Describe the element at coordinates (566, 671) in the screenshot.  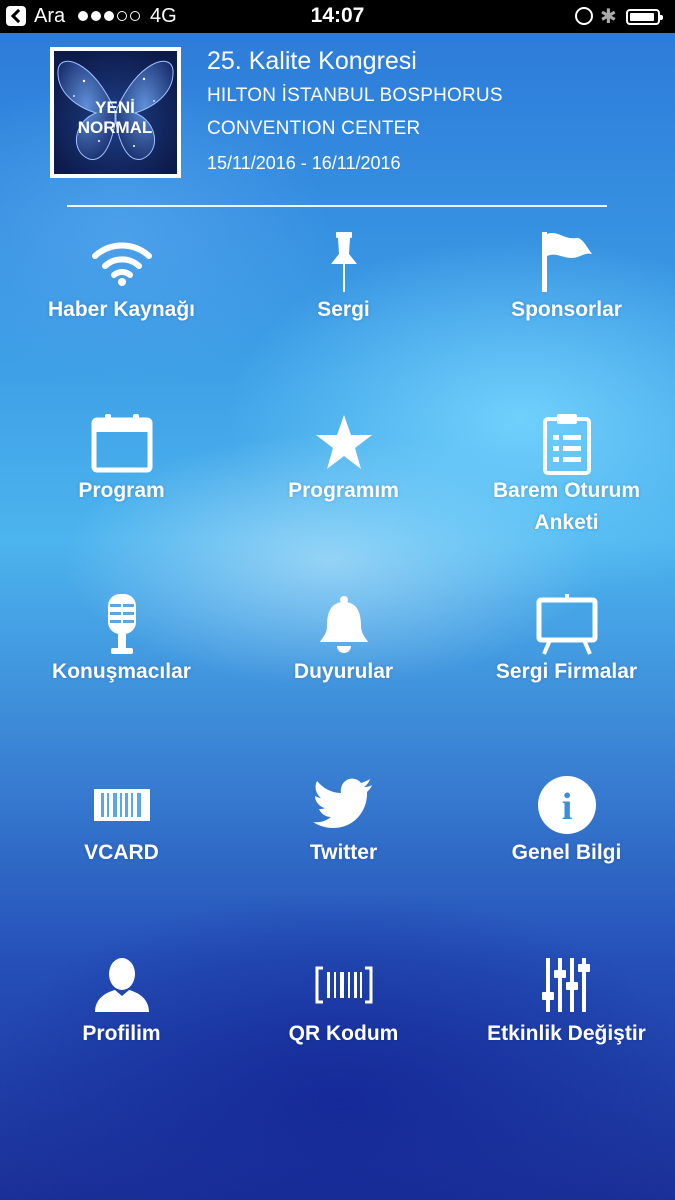
I see `menu-item-label: Sergi Firmalar` at that location.